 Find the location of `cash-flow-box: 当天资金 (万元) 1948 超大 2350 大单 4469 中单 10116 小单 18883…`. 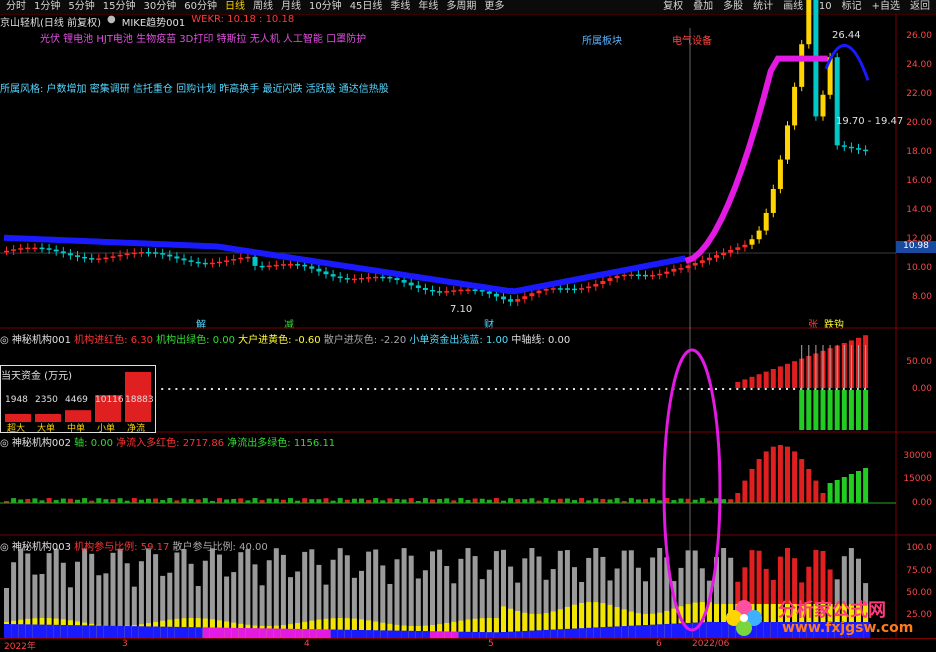

cash-flow-box: 当天资金 (万元) 1948 超大 2350 大单 4469 中单 10116 小单 18883… is located at coordinates (78, 399).